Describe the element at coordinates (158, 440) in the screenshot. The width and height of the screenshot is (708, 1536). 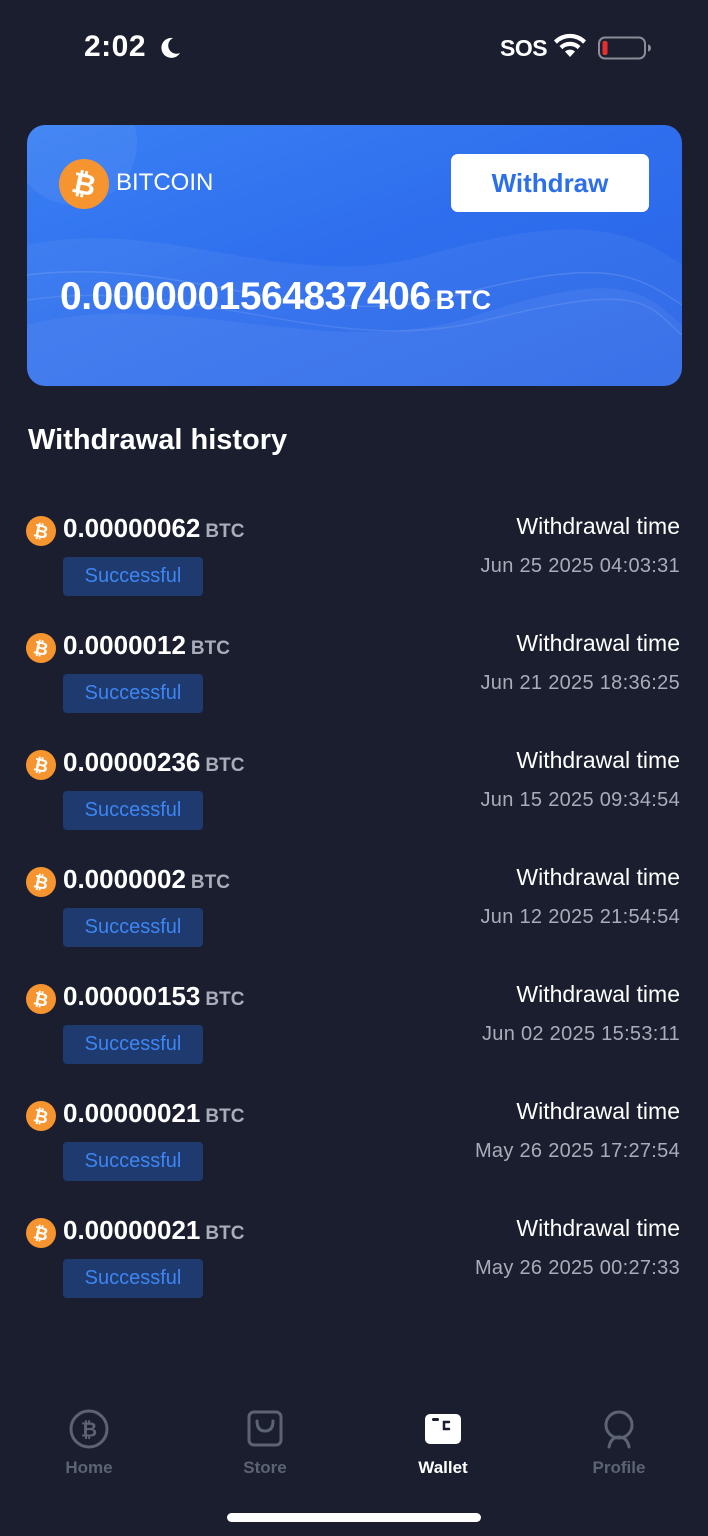
I see `withdrawal-history-title: Withdrawal history` at that location.